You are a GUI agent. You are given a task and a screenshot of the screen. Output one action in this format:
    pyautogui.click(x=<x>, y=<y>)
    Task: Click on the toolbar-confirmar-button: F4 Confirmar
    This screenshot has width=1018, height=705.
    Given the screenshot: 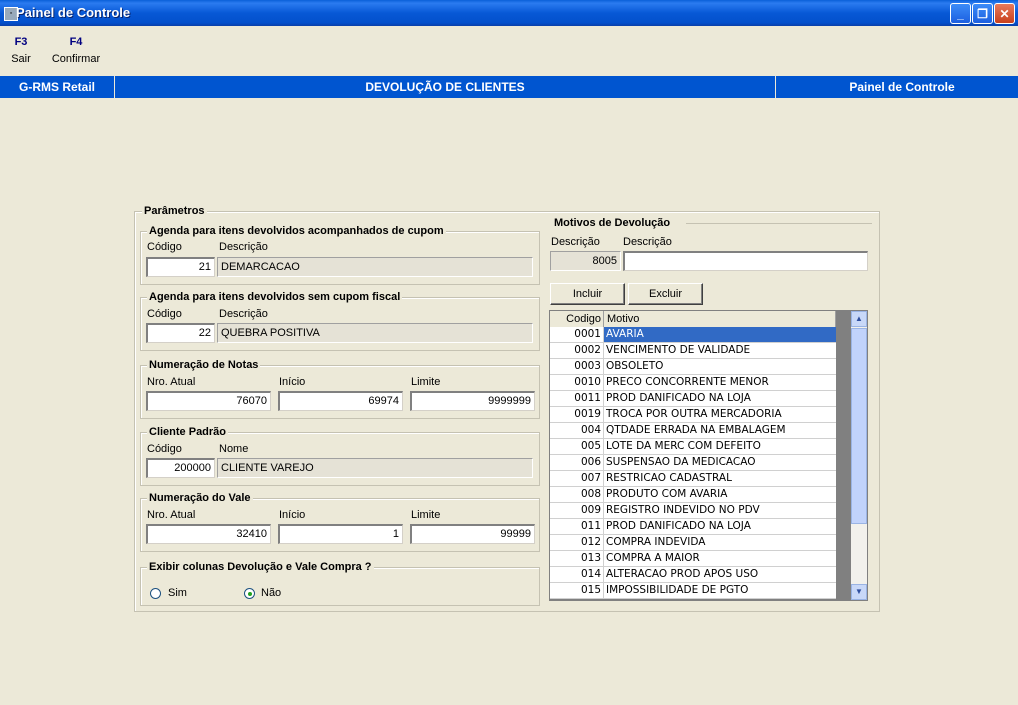 What is the action you would take?
    pyautogui.click(x=76, y=50)
    